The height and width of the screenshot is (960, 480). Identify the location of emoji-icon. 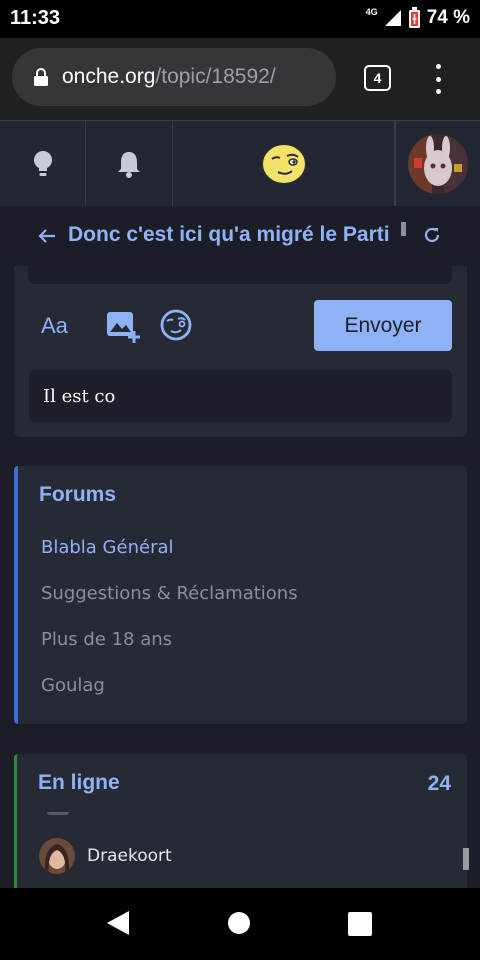
(176, 325).